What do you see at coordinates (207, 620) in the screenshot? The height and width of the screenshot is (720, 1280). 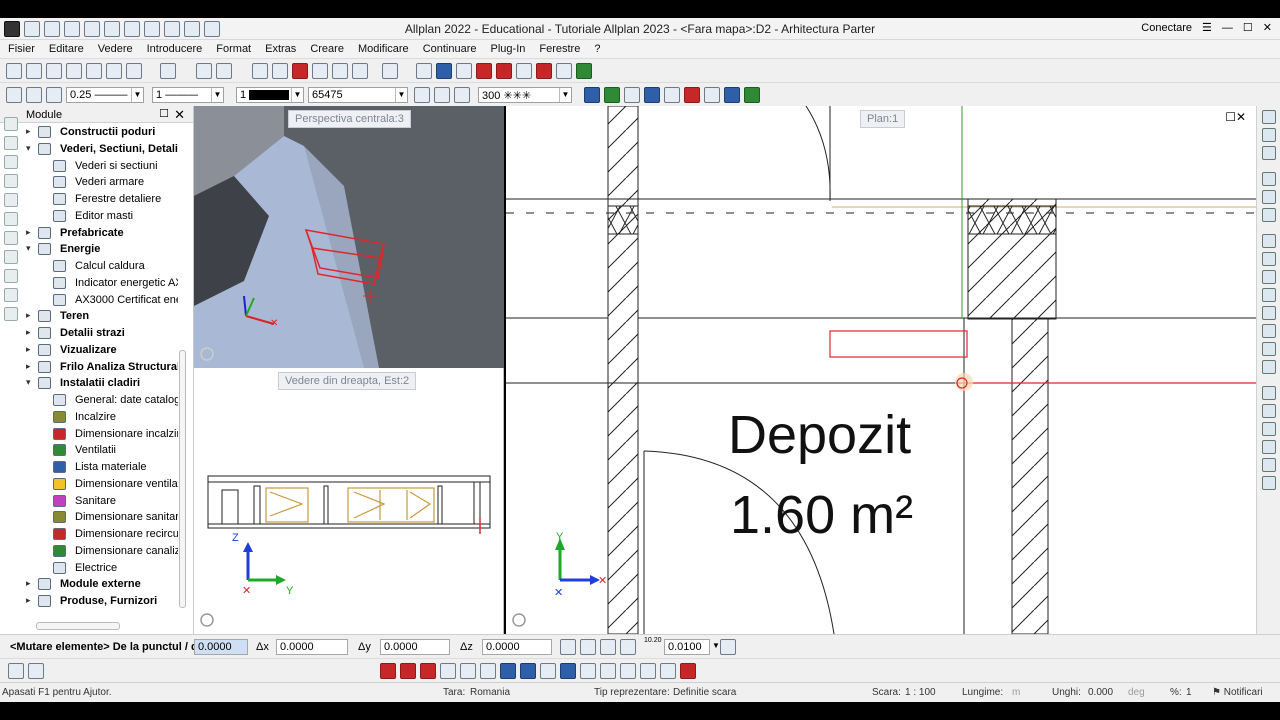 I see `navigation-icon-elevation` at bounding box center [207, 620].